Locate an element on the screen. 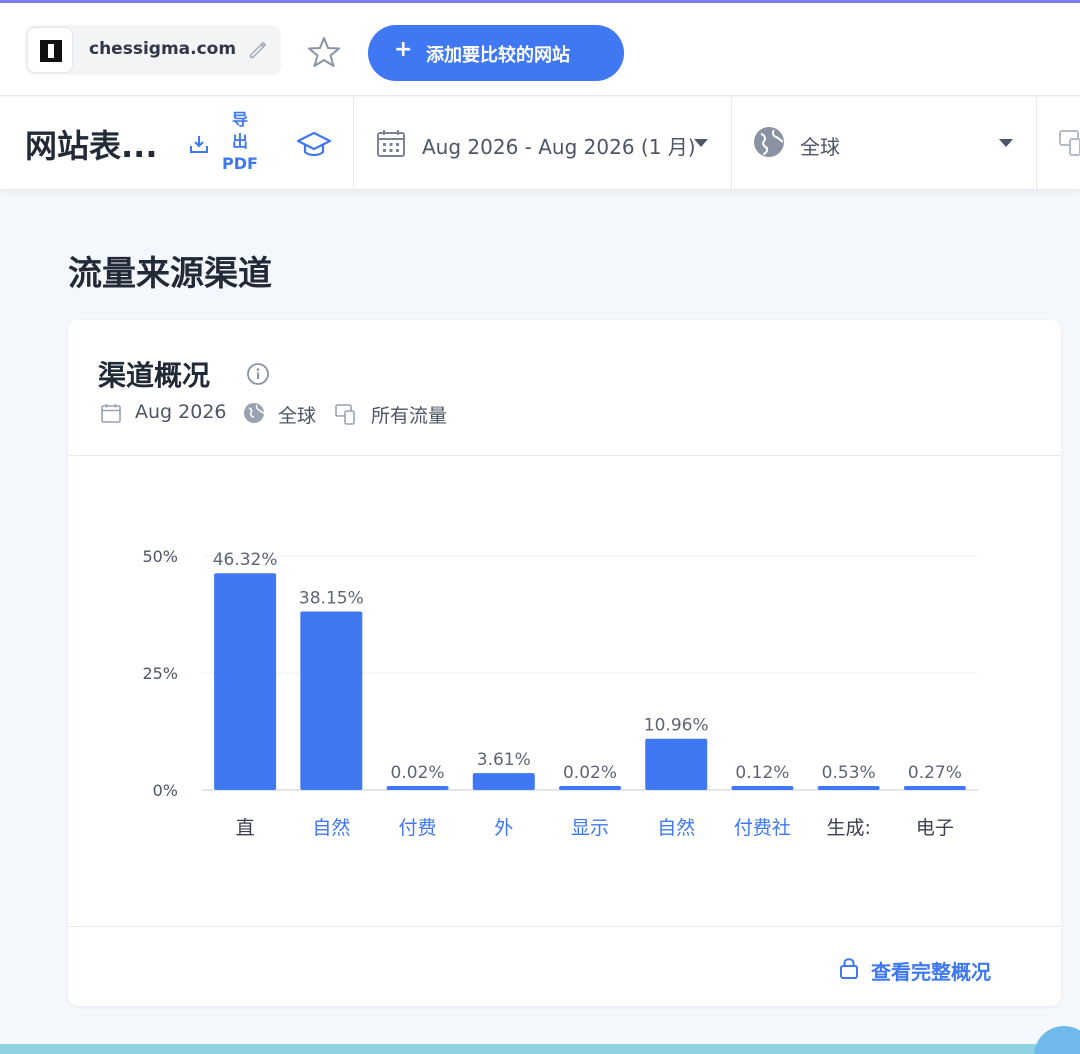 The image size is (1080, 1054). lock-icon is located at coordinates (849, 968).